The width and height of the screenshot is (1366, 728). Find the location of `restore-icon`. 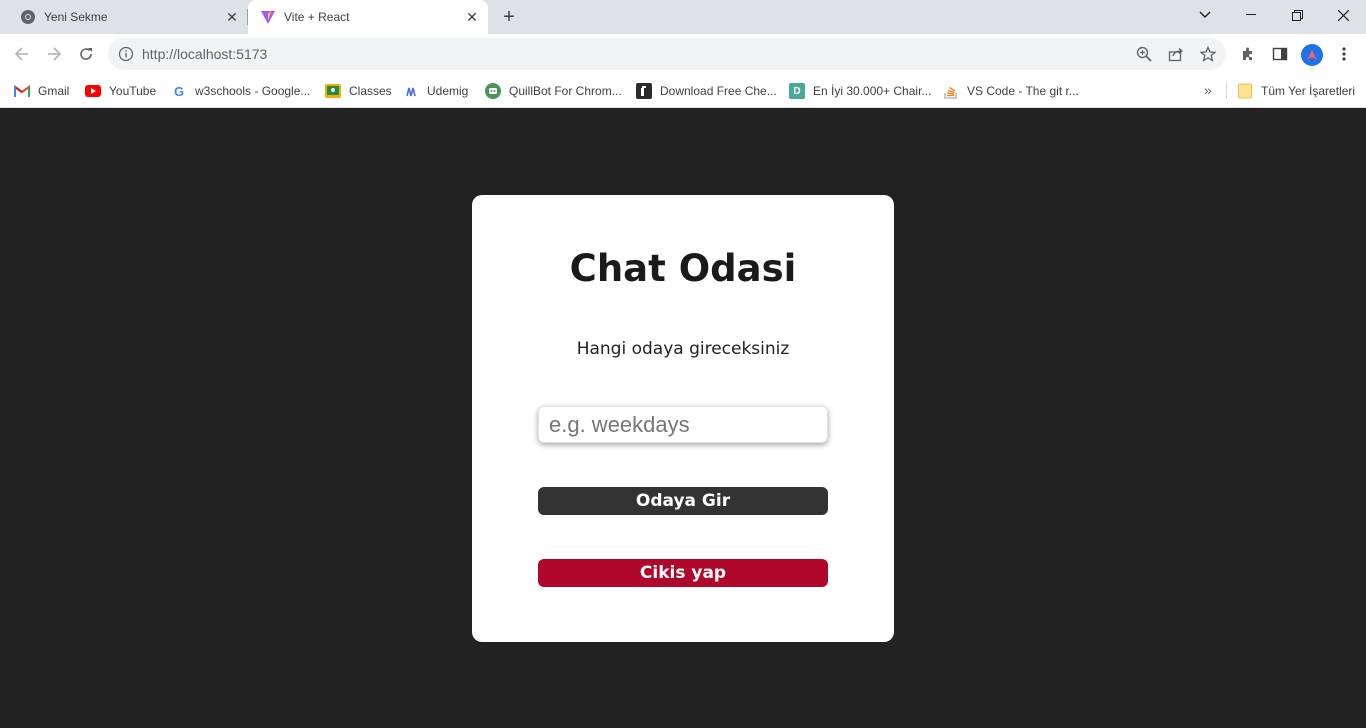

restore-icon is located at coordinates (1297, 15).